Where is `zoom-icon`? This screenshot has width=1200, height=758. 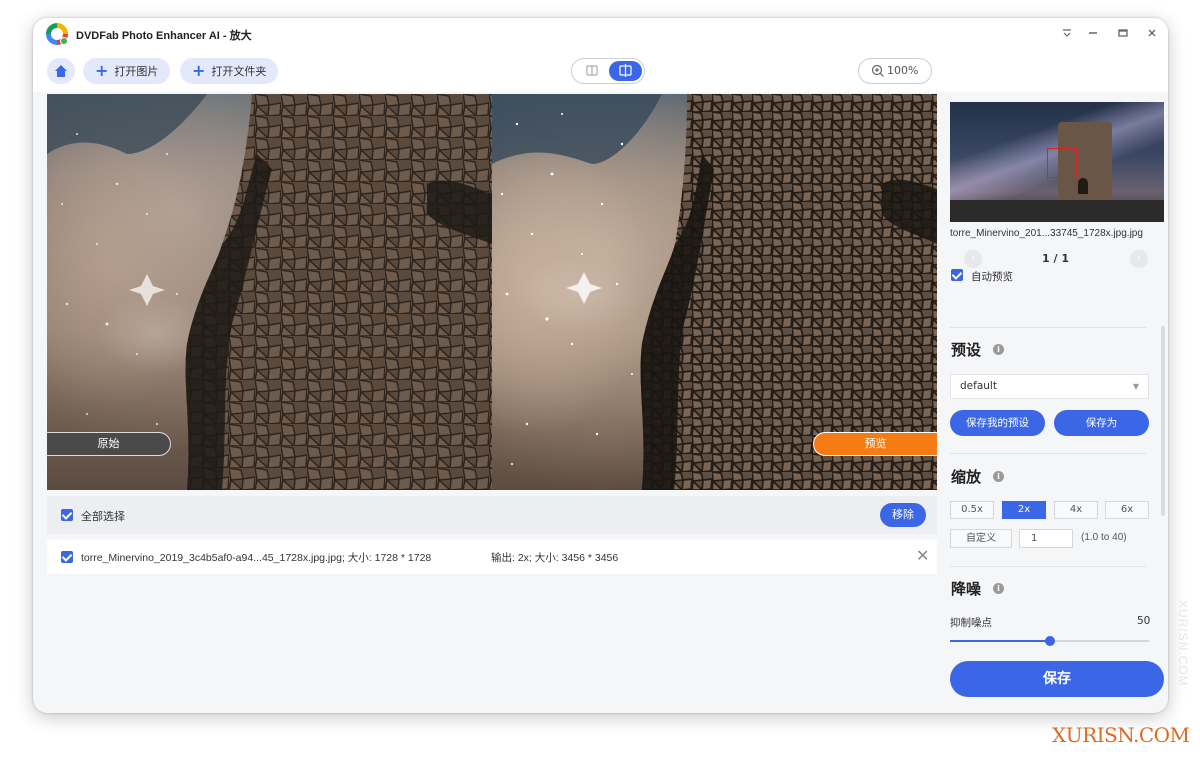
zoom-icon is located at coordinates (877, 70).